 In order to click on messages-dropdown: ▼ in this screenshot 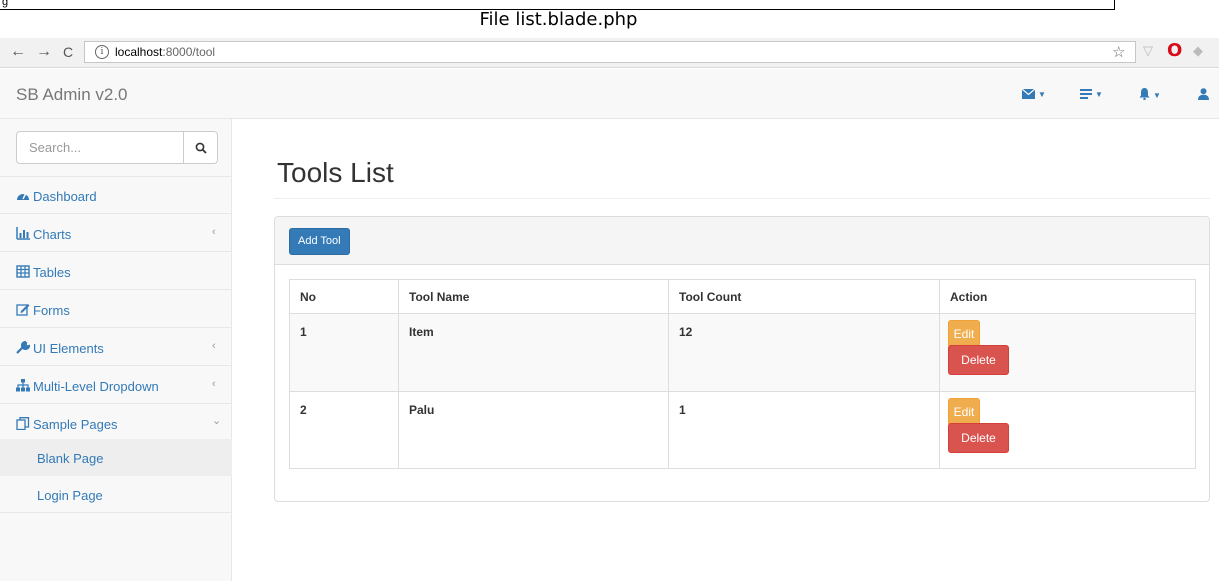, I will do `click(1033, 95)`.